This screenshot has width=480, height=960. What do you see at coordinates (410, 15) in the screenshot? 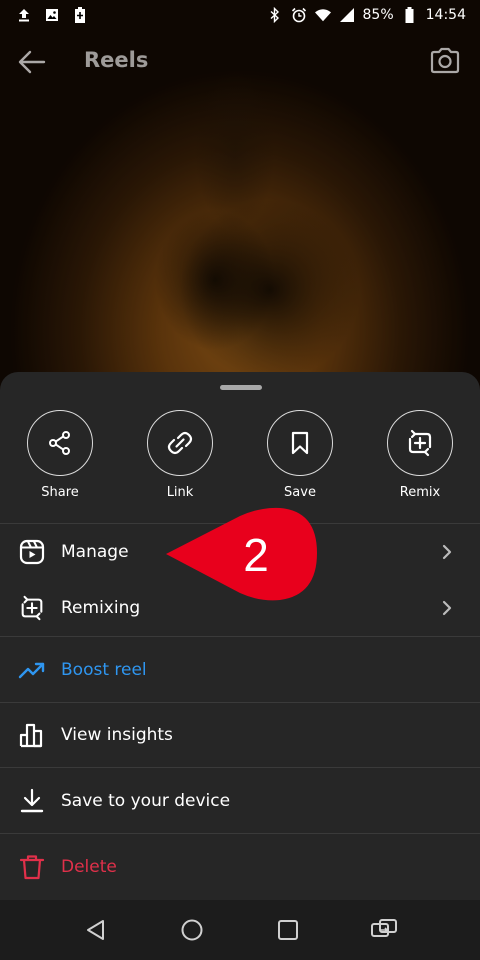
I see `battery-icon` at bounding box center [410, 15].